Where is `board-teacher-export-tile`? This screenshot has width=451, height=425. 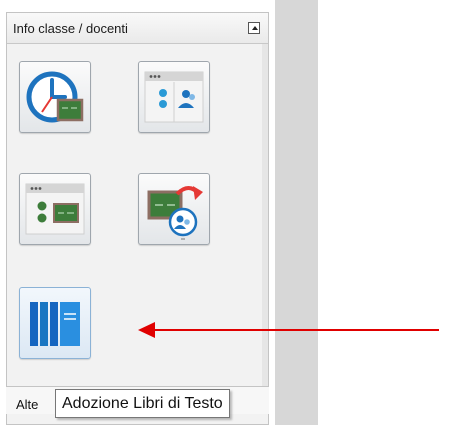
board-teacher-export-tile is located at coordinates (174, 209).